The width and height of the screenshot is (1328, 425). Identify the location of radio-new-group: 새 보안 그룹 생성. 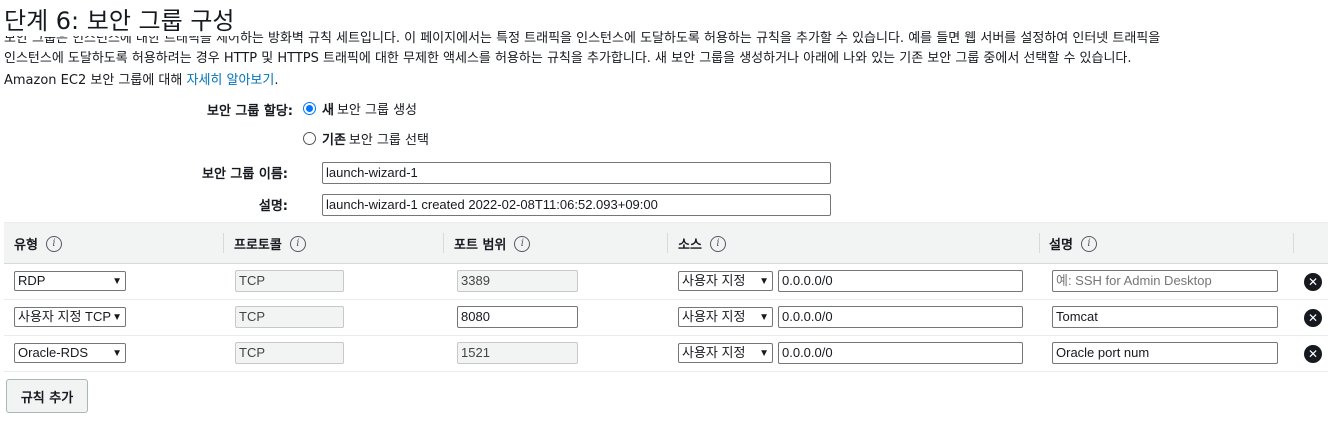
(360, 108).